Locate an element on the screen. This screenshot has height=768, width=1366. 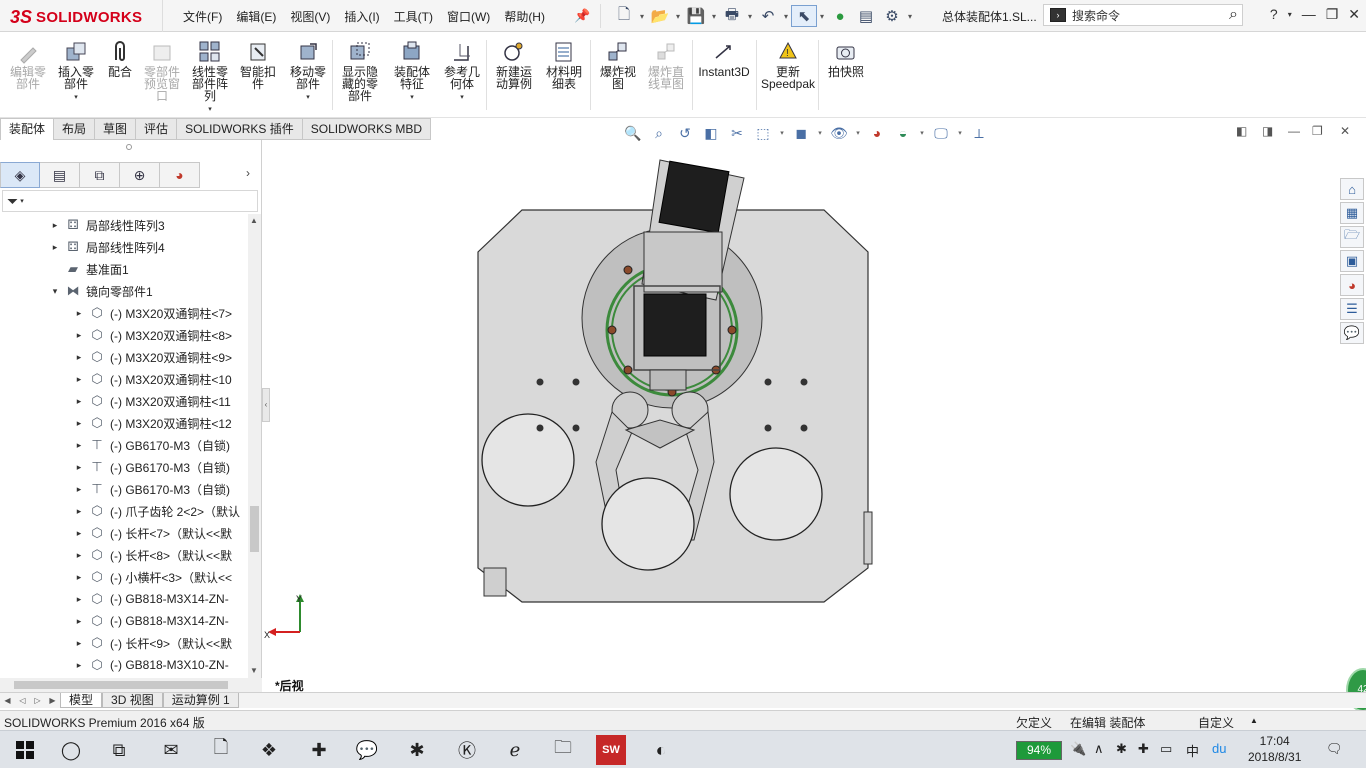
help-icon: ? is located at coordinates (1274, 14).